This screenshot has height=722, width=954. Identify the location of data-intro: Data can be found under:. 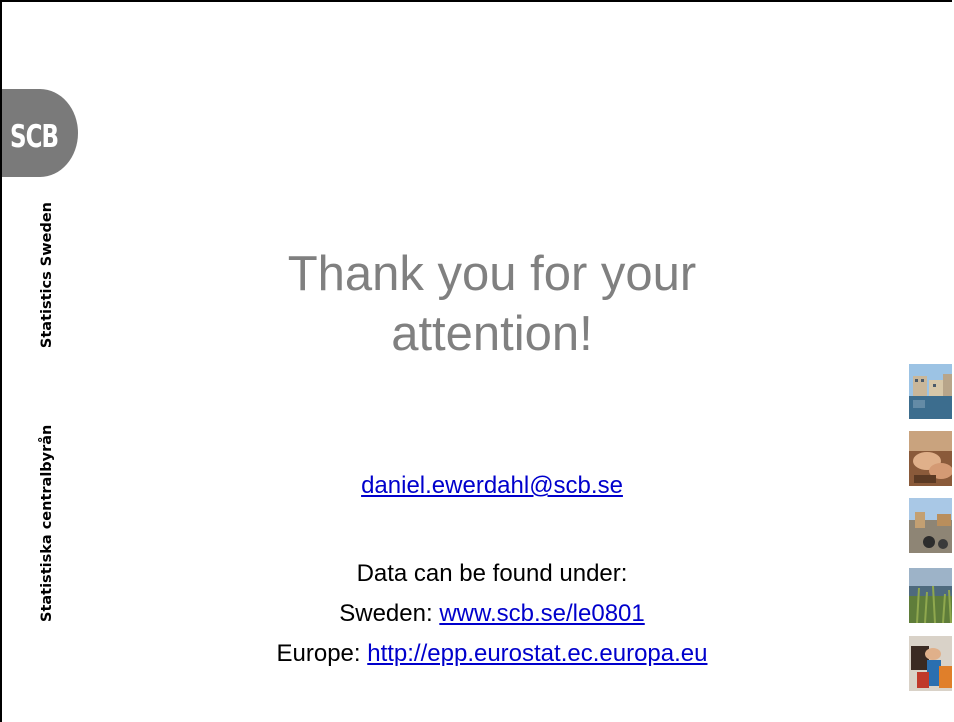
(492, 573).